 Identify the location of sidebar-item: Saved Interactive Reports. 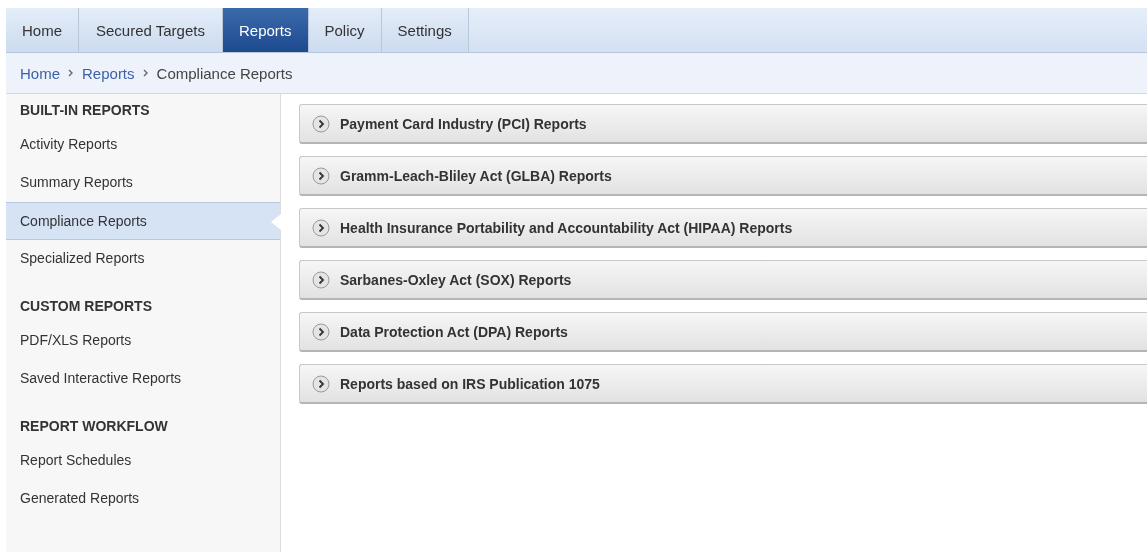
(143, 379).